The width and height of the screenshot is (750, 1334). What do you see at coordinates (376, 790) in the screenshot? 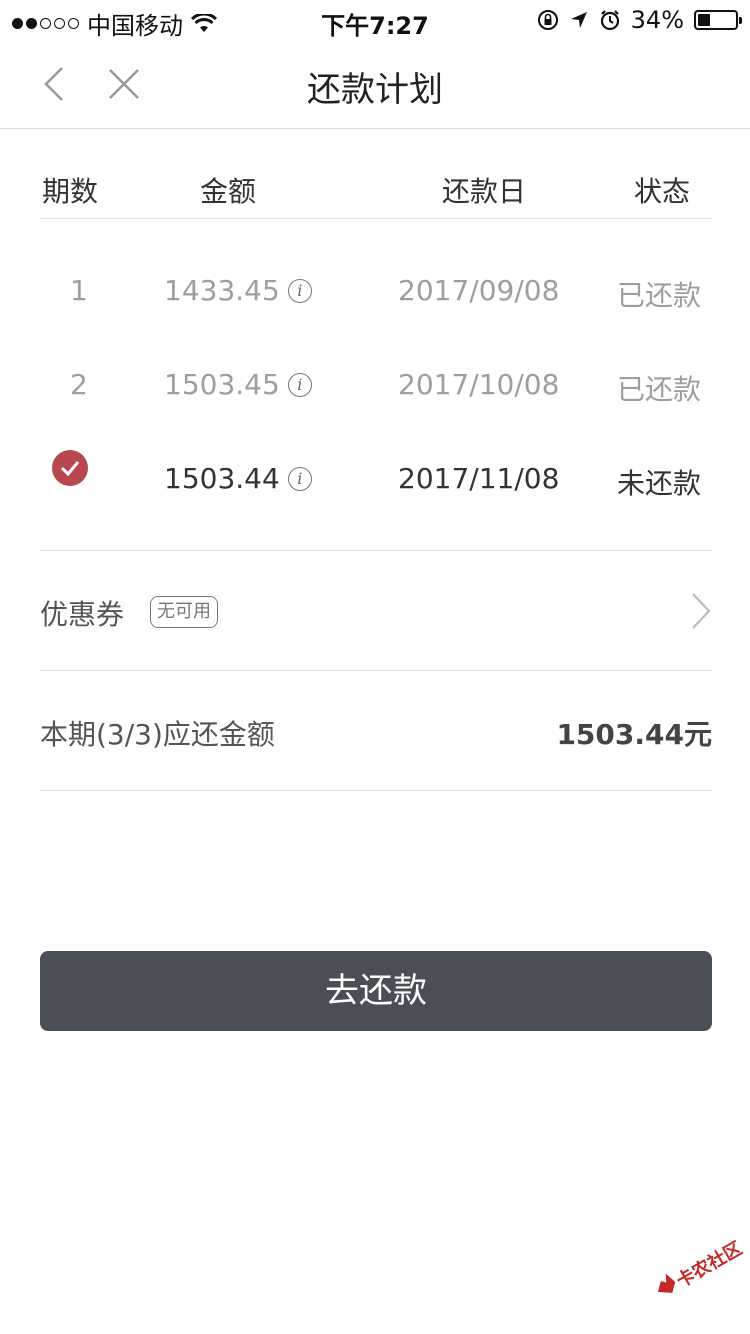
I see `divider` at bounding box center [376, 790].